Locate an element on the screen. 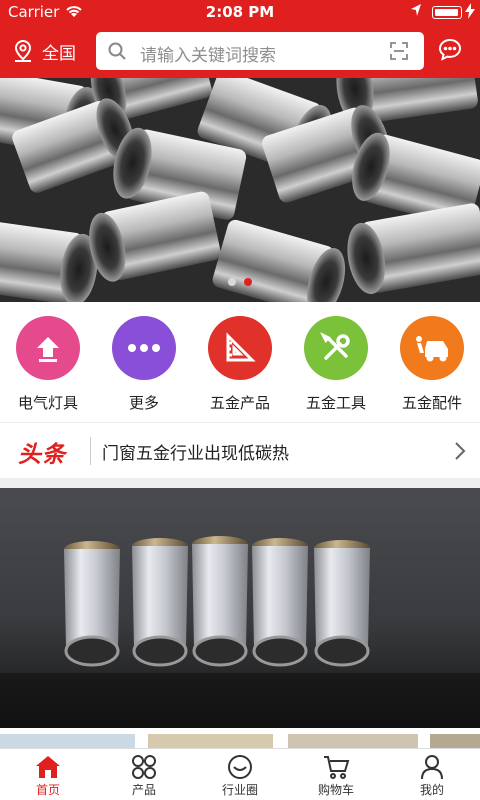  tab-label: 首页 is located at coordinates (47, 790).